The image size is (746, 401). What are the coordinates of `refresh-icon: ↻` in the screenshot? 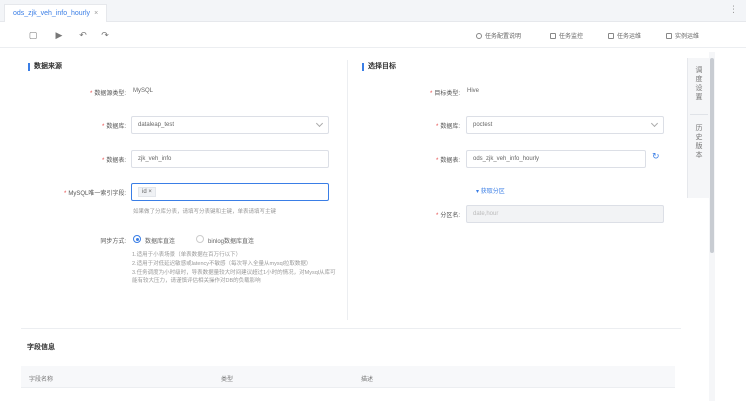 It's located at (656, 156).